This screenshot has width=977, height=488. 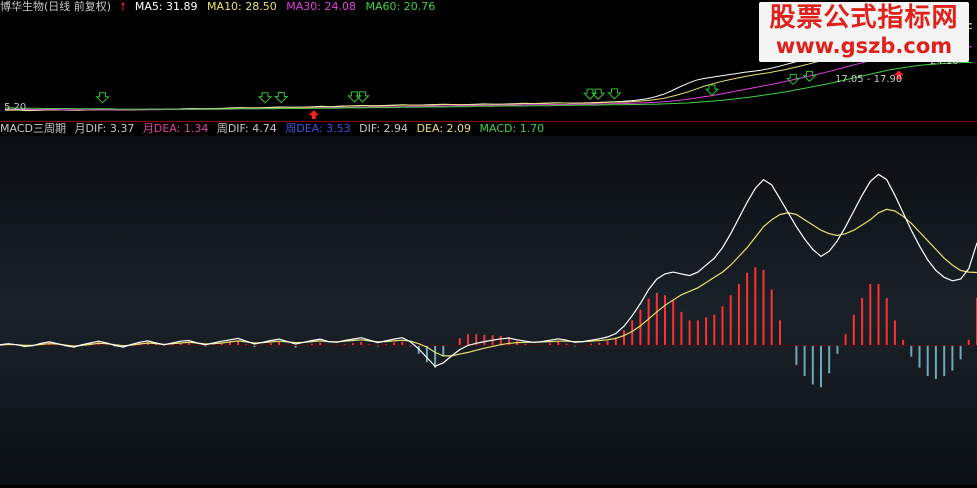 I want to click on price-label-mid: 17.05 - 17.90, so click(x=869, y=79).